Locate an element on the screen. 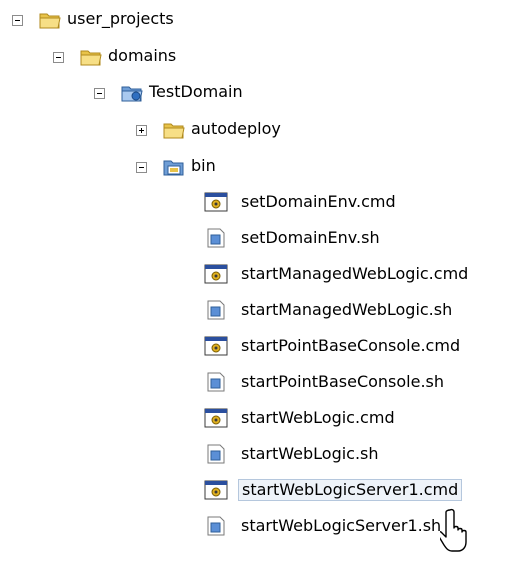 The height and width of the screenshot is (562, 518). file-item-label: startManagedWebLogic.cmd is located at coordinates (355, 273).